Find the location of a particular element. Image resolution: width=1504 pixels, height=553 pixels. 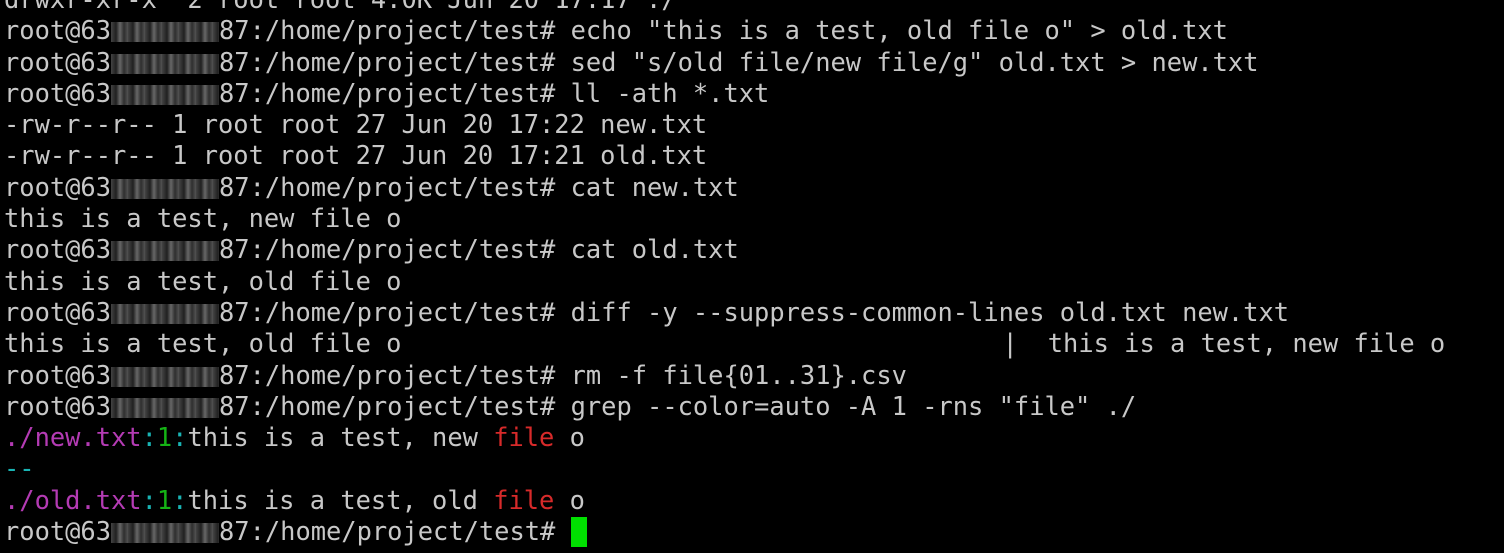

terminal-line-cat-old-output: this is a test, old file o is located at coordinates (754, 281).